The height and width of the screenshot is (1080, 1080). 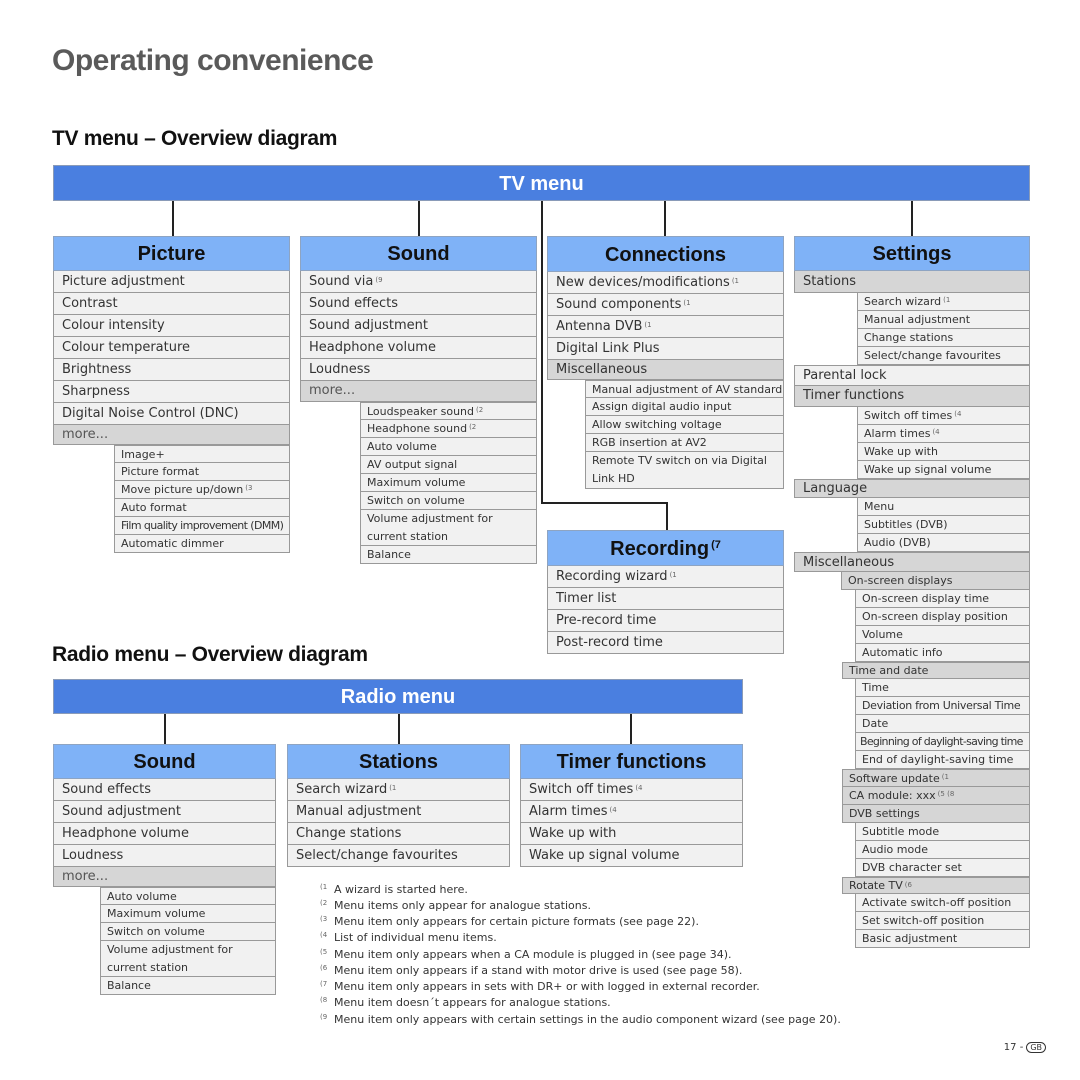 I want to click on submenu-item: On-screen display position, so click(x=942, y=617).